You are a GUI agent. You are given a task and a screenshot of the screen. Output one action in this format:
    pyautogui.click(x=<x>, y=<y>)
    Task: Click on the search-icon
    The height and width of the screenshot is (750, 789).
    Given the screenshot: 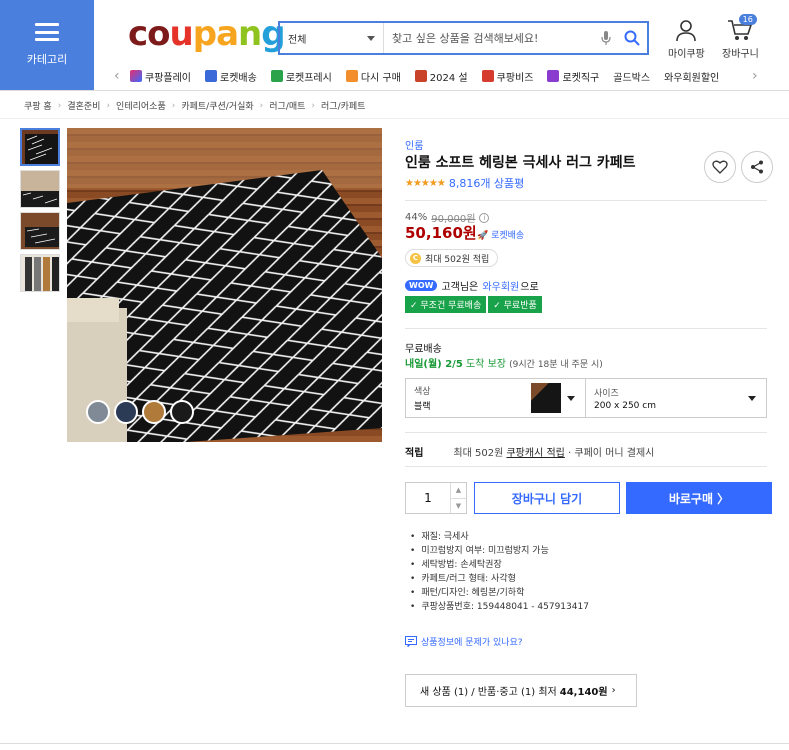 What is the action you would take?
    pyautogui.click(x=632, y=38)
    